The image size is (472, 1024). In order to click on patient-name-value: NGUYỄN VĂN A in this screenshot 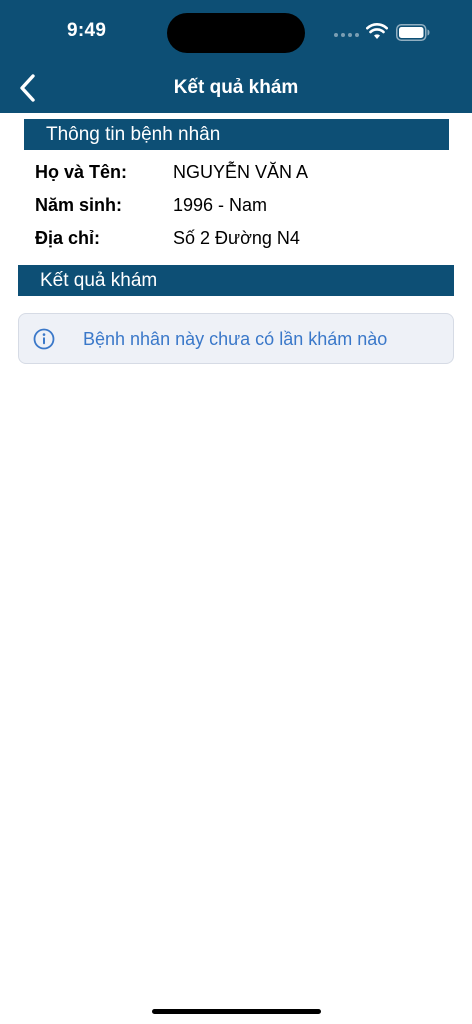, I will do `click(241, 172)`.